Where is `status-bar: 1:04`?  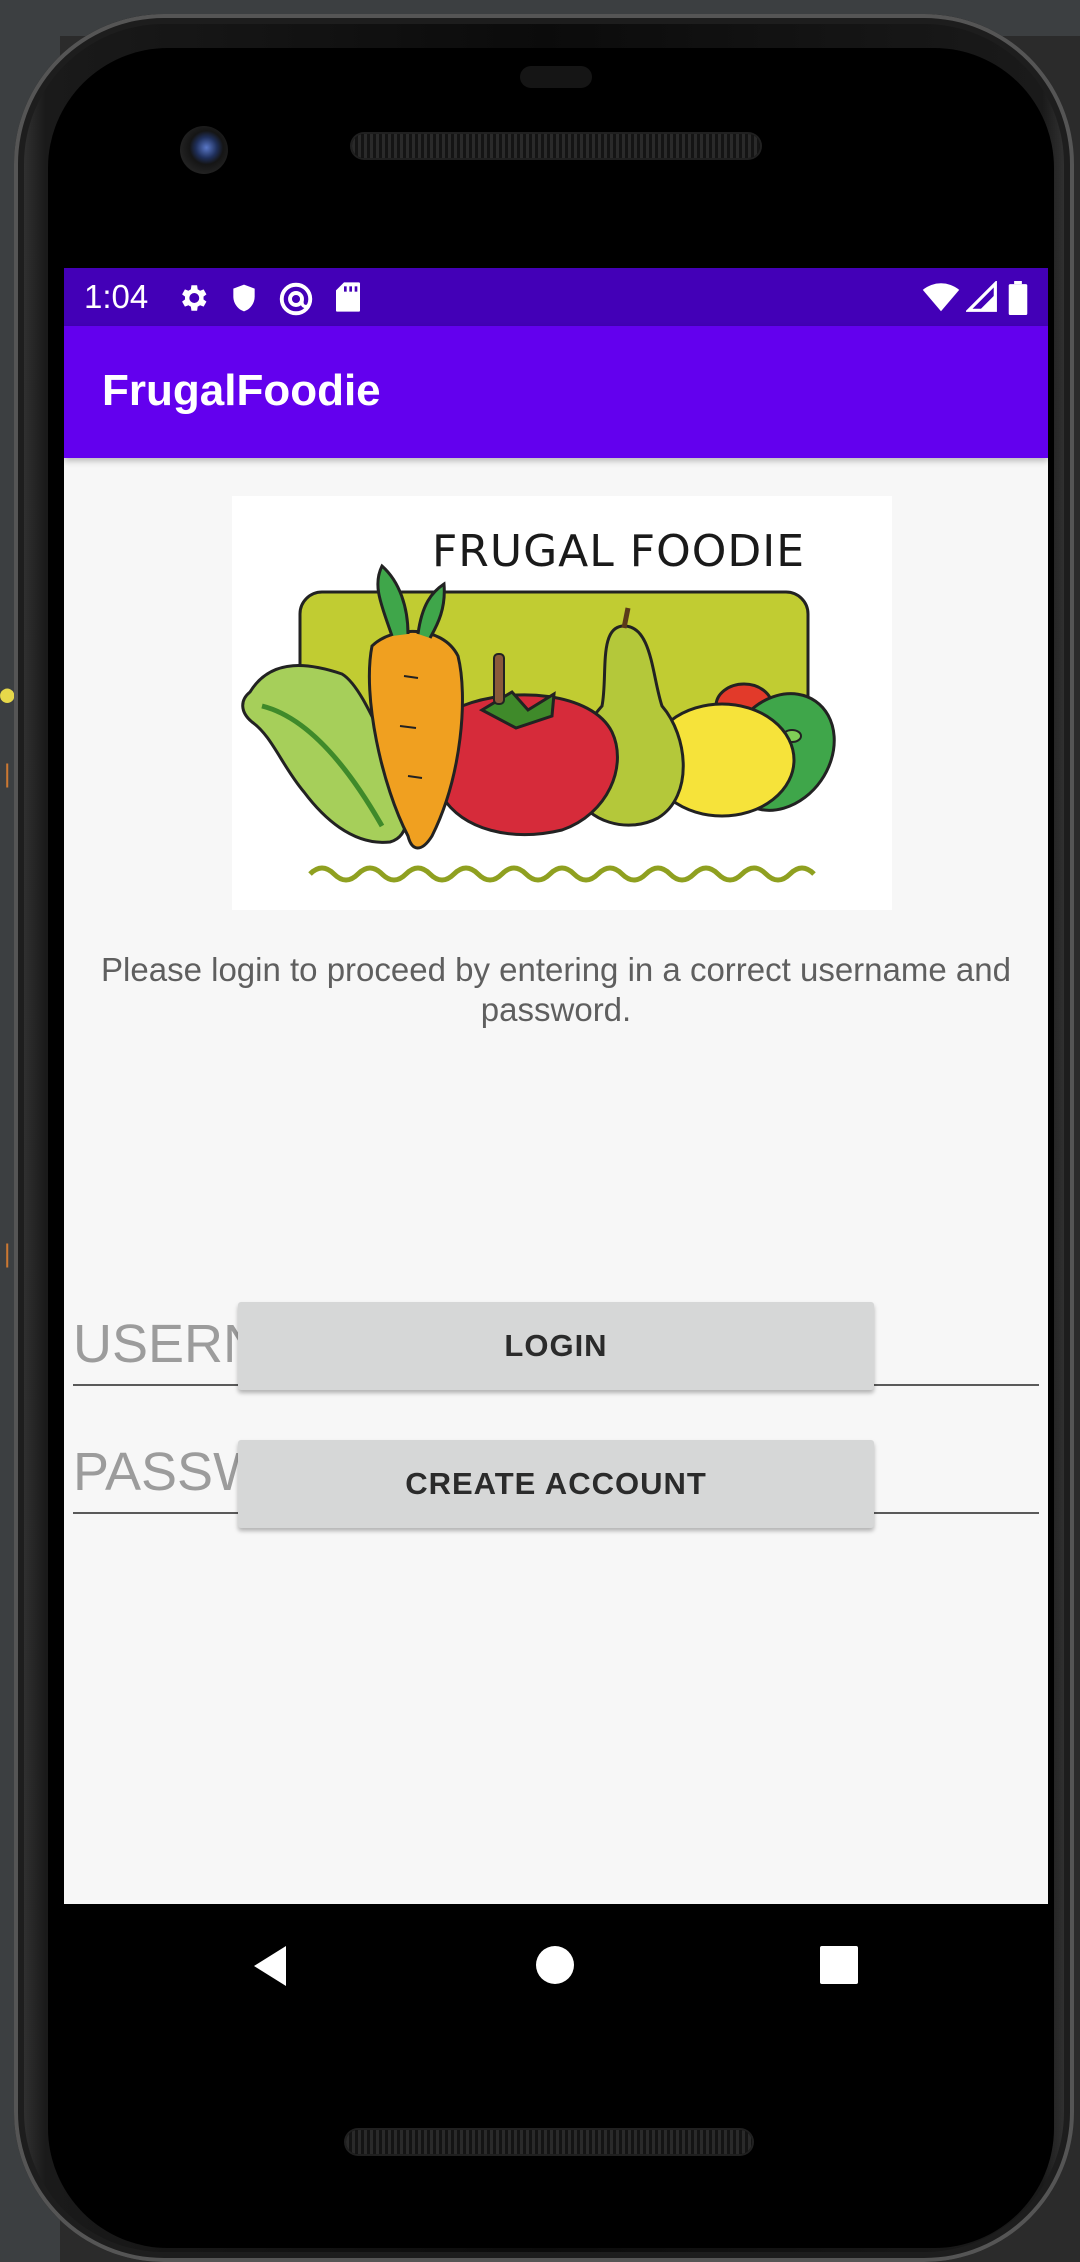 status-bar: 1:04 is located at coordinates (556, 297).